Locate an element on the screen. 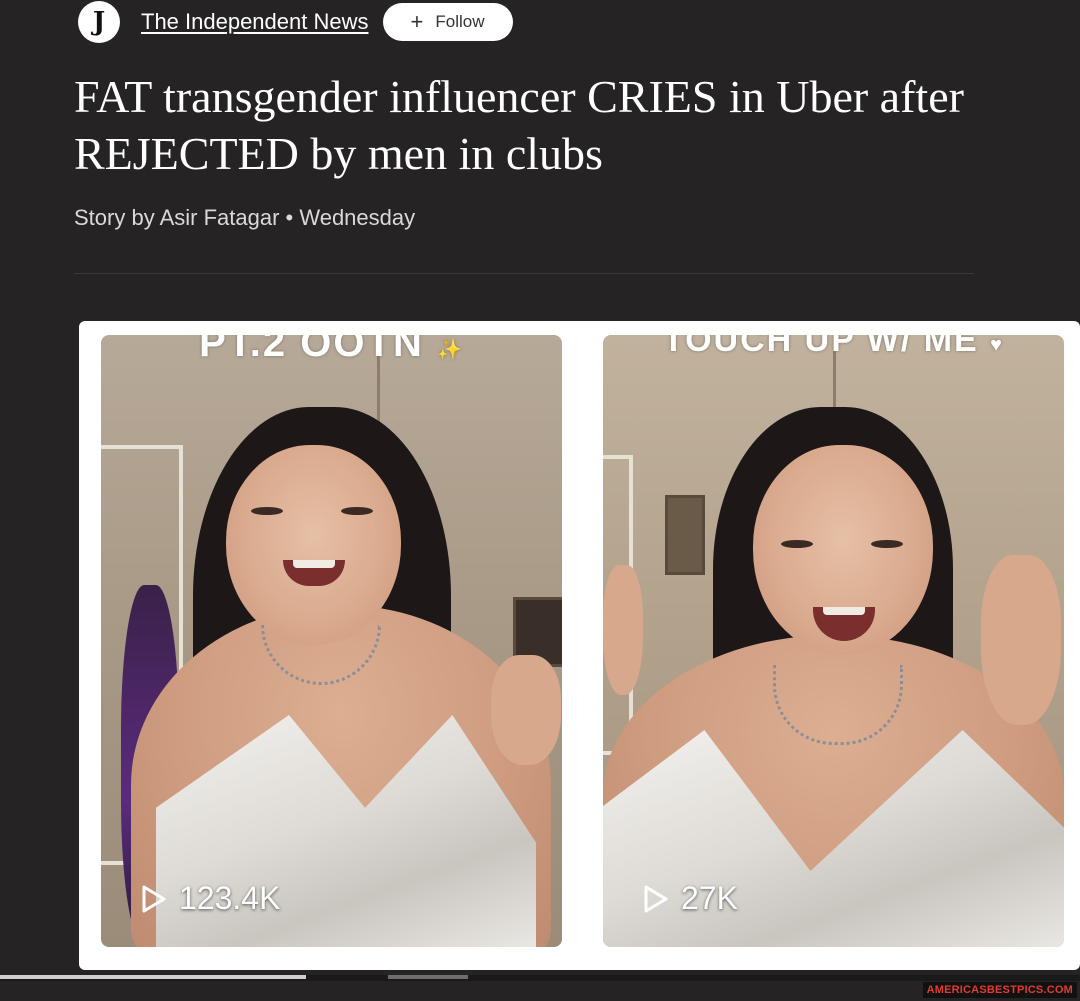  wall-picture is located at coordinates (685, 535).